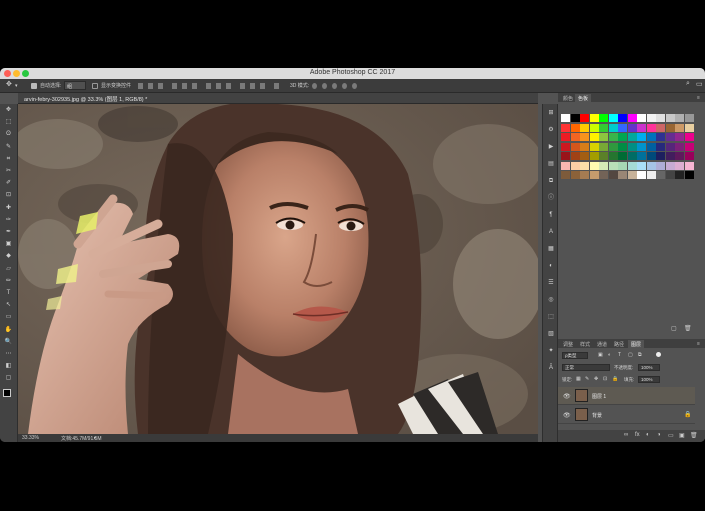 This screenshot has height=511, width=705. I want to click on new-layer-icon: ▣, so click(682, 435).